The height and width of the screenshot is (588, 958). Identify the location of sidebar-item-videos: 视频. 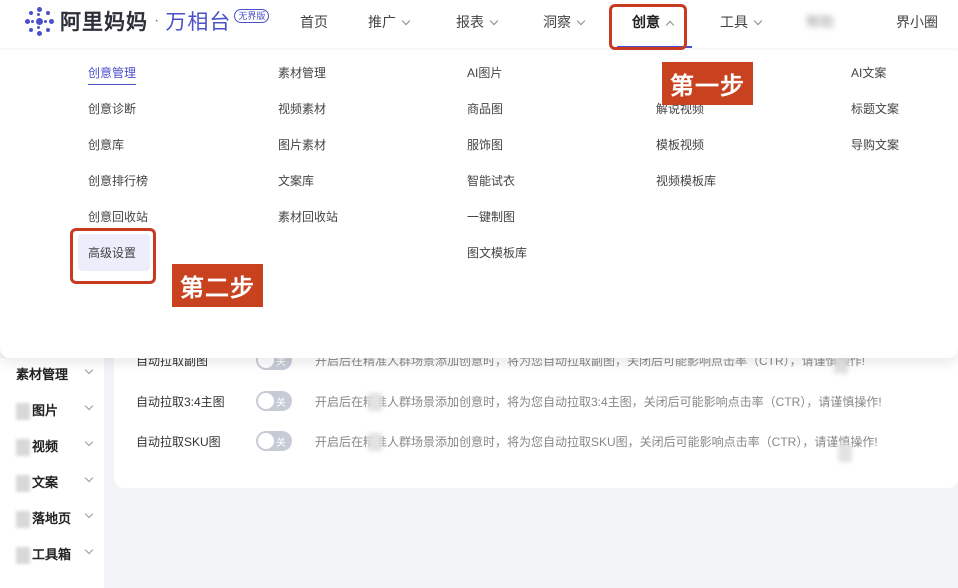
(58, 446).